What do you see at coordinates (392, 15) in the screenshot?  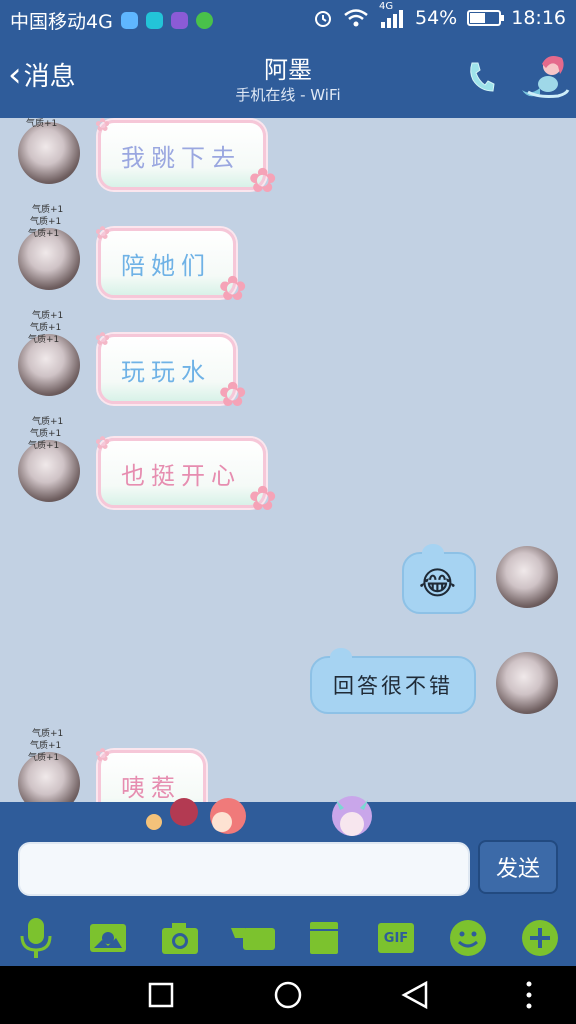 I see `signal-icon: 4G` at bounding box center [392, 15].